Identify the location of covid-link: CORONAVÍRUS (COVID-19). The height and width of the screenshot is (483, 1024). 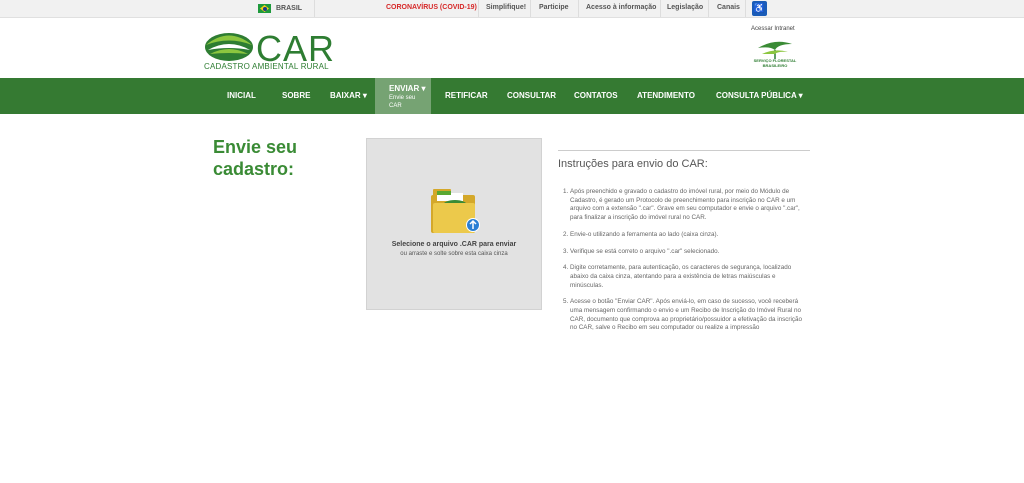
(431, 7).